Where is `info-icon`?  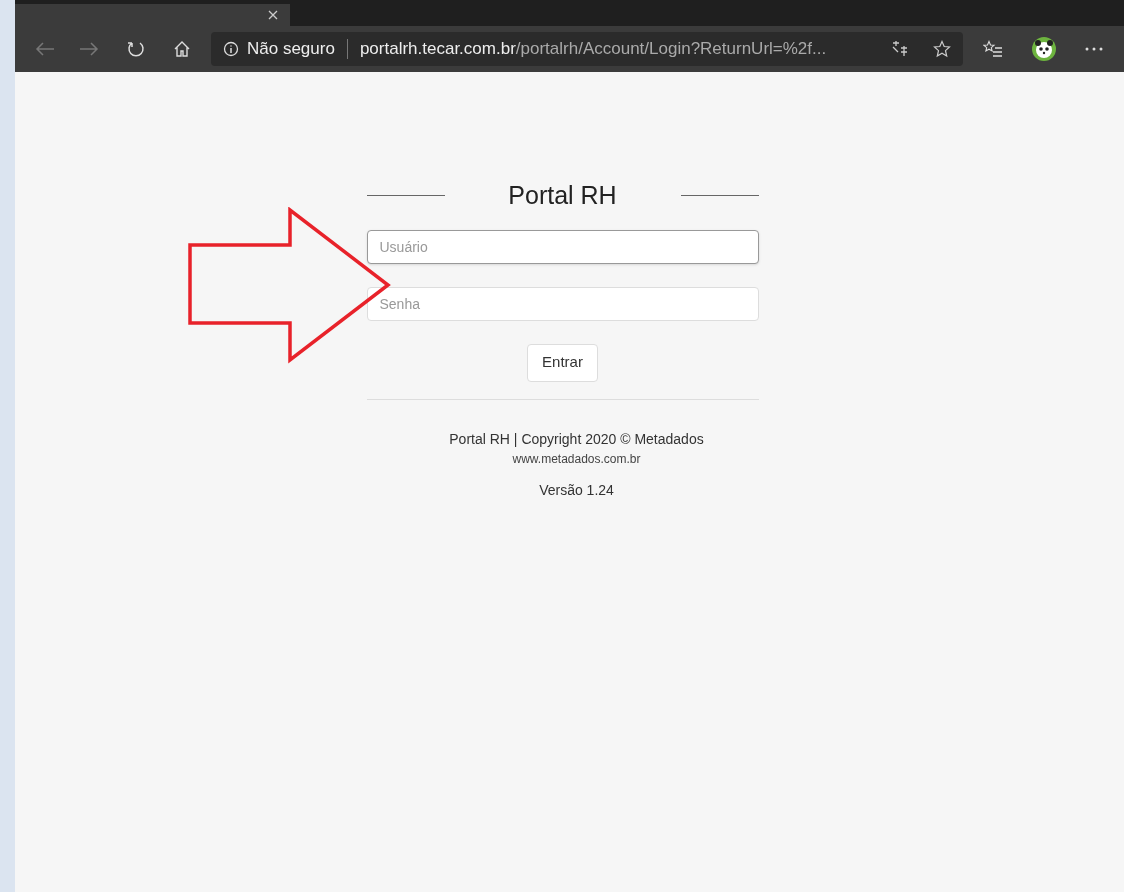 info-icon is located at coordinates (231, 49).